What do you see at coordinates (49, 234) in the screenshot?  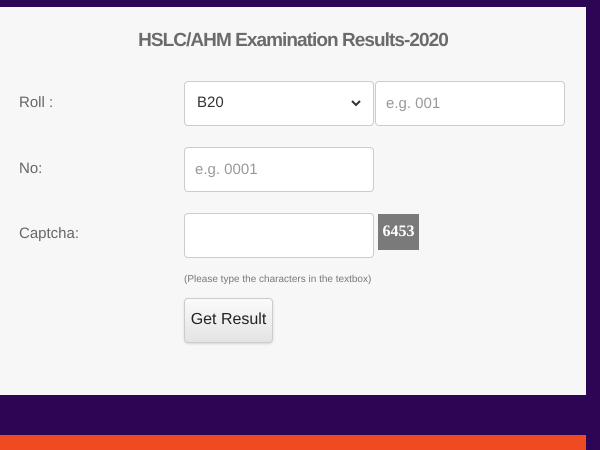 I see `captcha-label: Captcha:` at bounding box center [49, 234].